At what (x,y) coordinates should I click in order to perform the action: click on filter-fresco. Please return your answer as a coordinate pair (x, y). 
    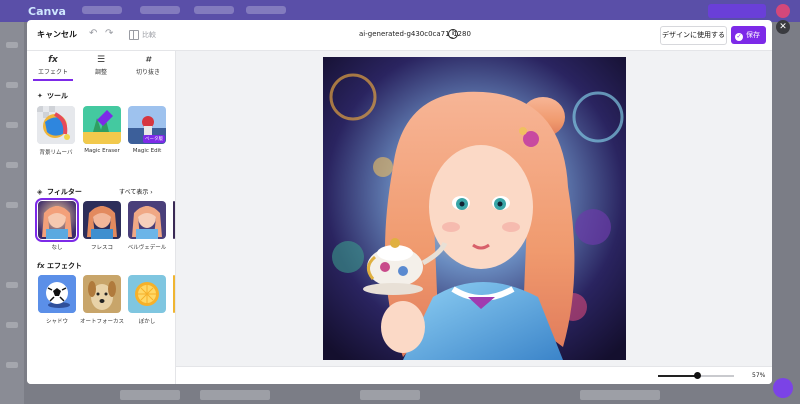
    Looking at the image, I should click on (102, 220).